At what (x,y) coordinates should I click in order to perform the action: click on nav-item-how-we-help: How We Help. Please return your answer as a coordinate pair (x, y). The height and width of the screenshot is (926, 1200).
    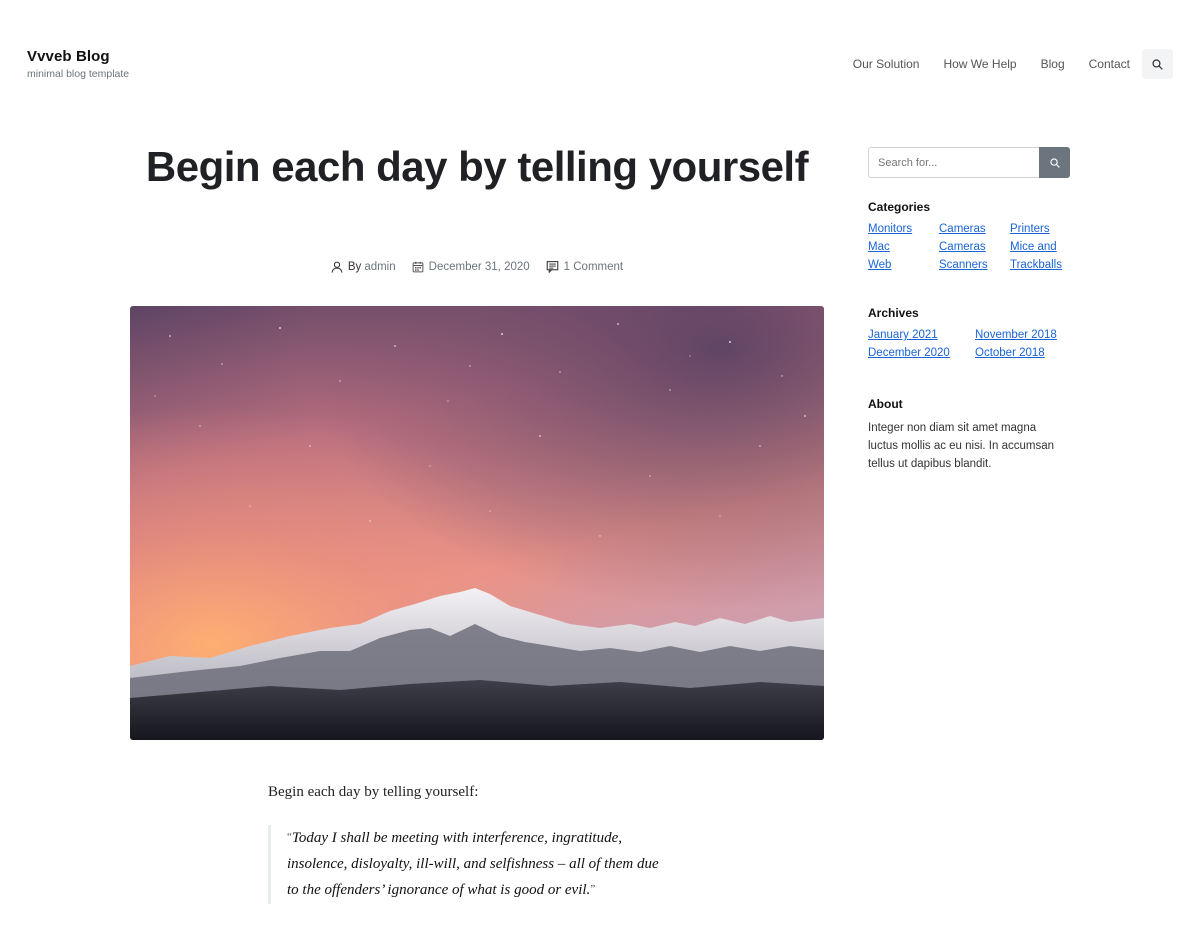
    Looking at the image, I should click on (979, 64).